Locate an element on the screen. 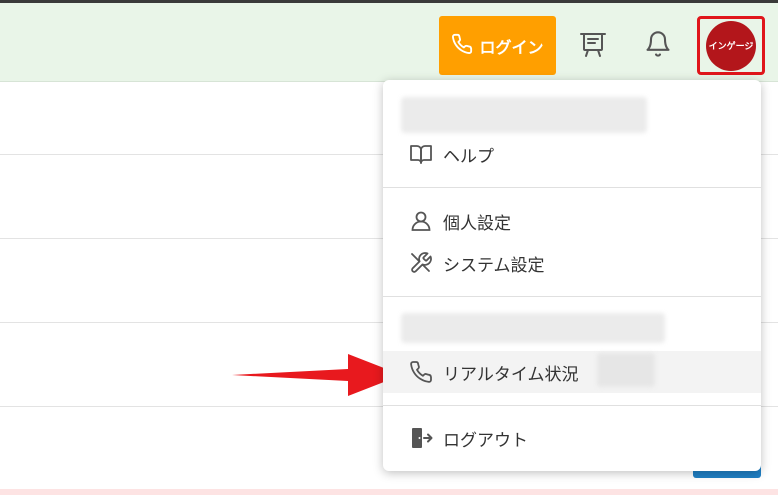  menu-item-label: ログアウト is located at coordinates (485, 440).